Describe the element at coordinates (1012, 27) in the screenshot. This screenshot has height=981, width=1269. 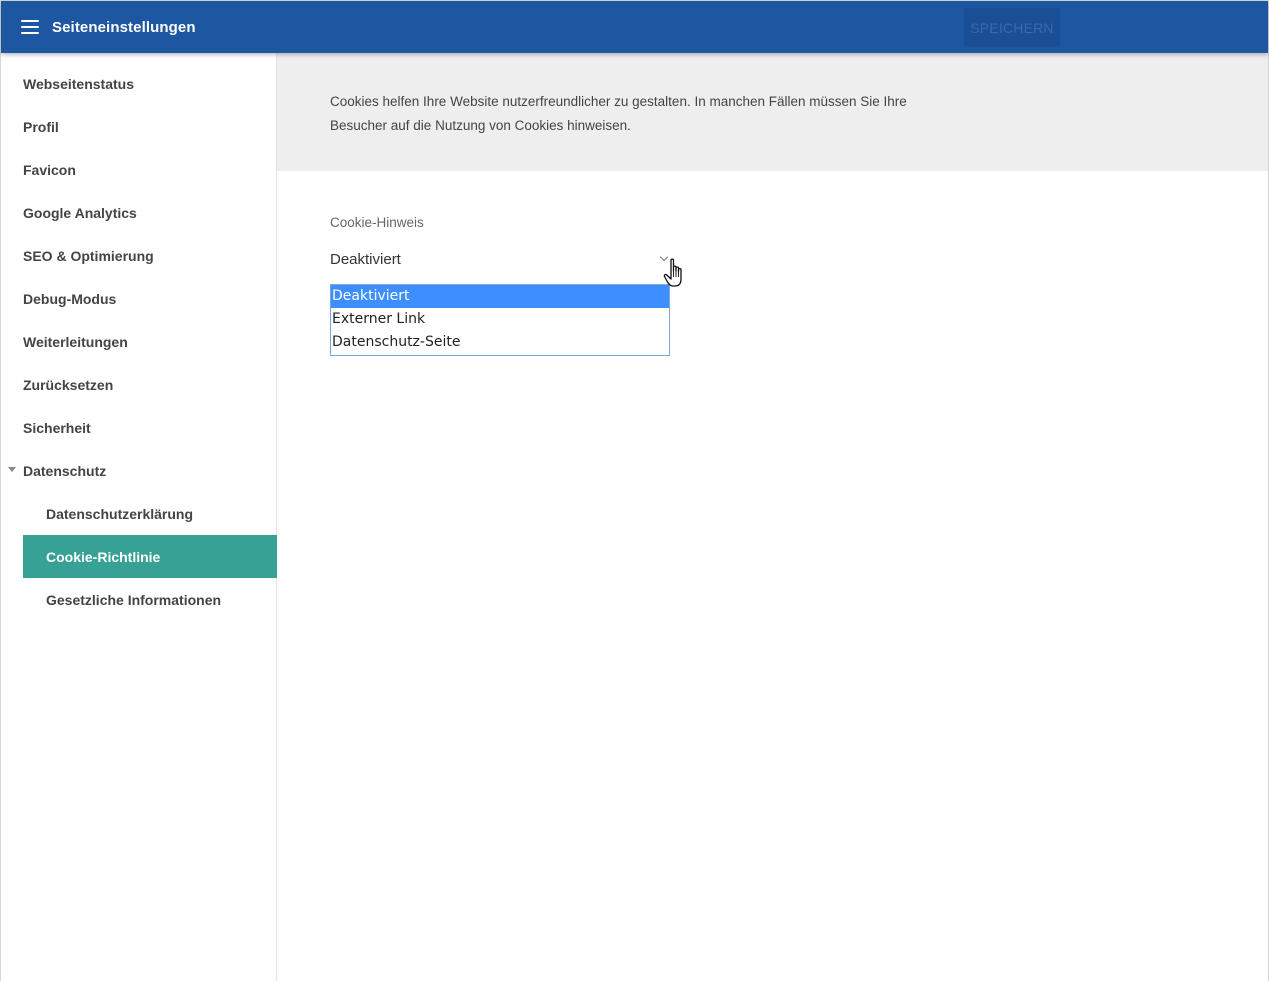
I see `save-button: SPEICHERN` at that location.